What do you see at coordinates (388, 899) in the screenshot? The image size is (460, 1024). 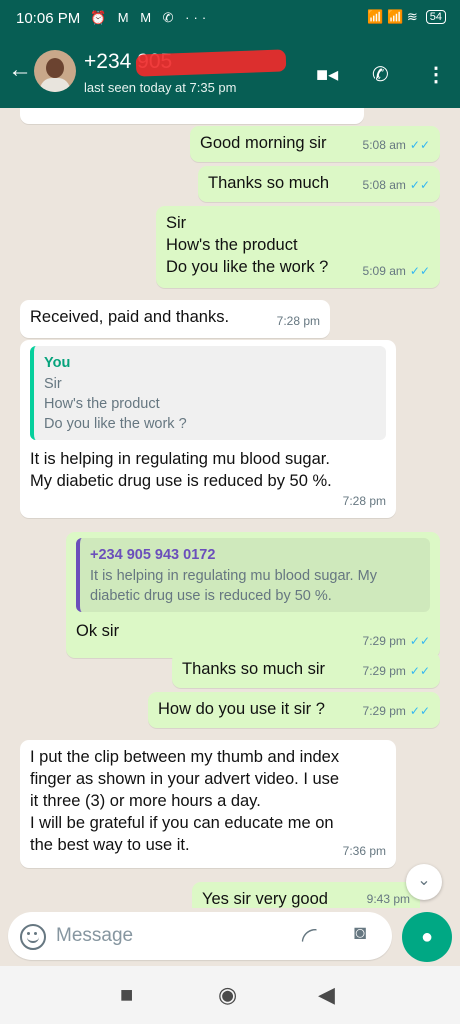 I see `message-time: 9:43 pm` at bounding box center [388, 899].